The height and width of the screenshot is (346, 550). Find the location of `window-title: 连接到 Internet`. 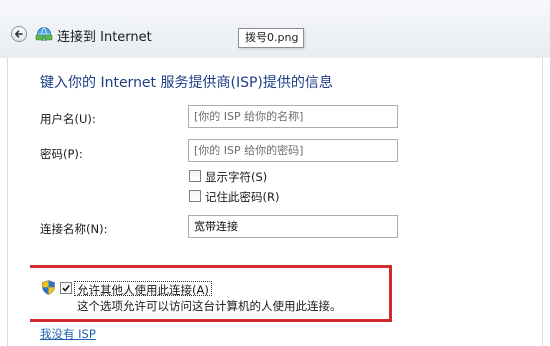

window-title: 连接到 Internet is located at coordinates (104, 37).